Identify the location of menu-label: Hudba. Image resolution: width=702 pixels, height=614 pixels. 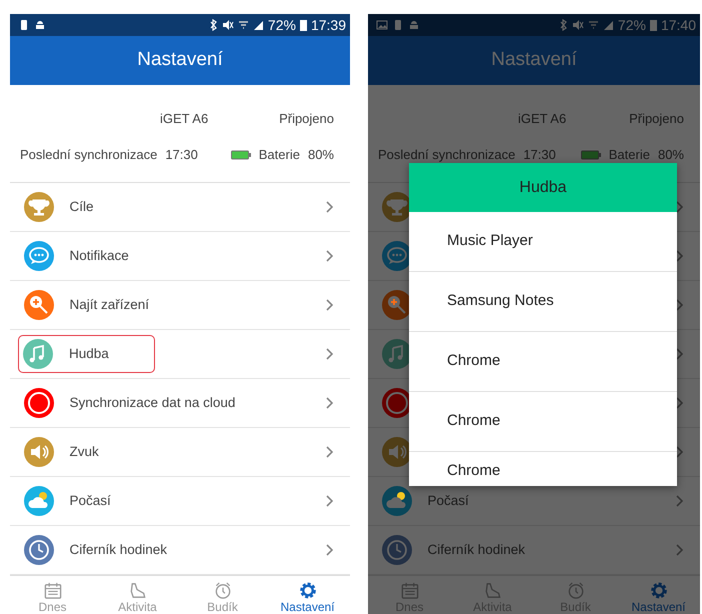
(89, 353).